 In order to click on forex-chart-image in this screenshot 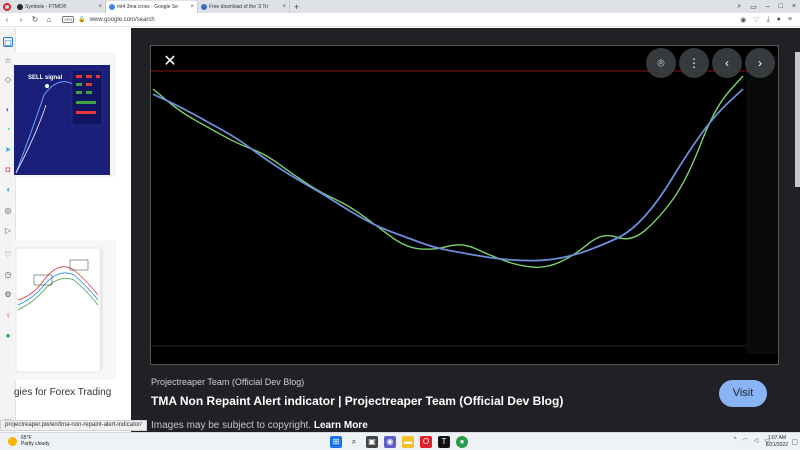, I will do `click(59, 310)`.